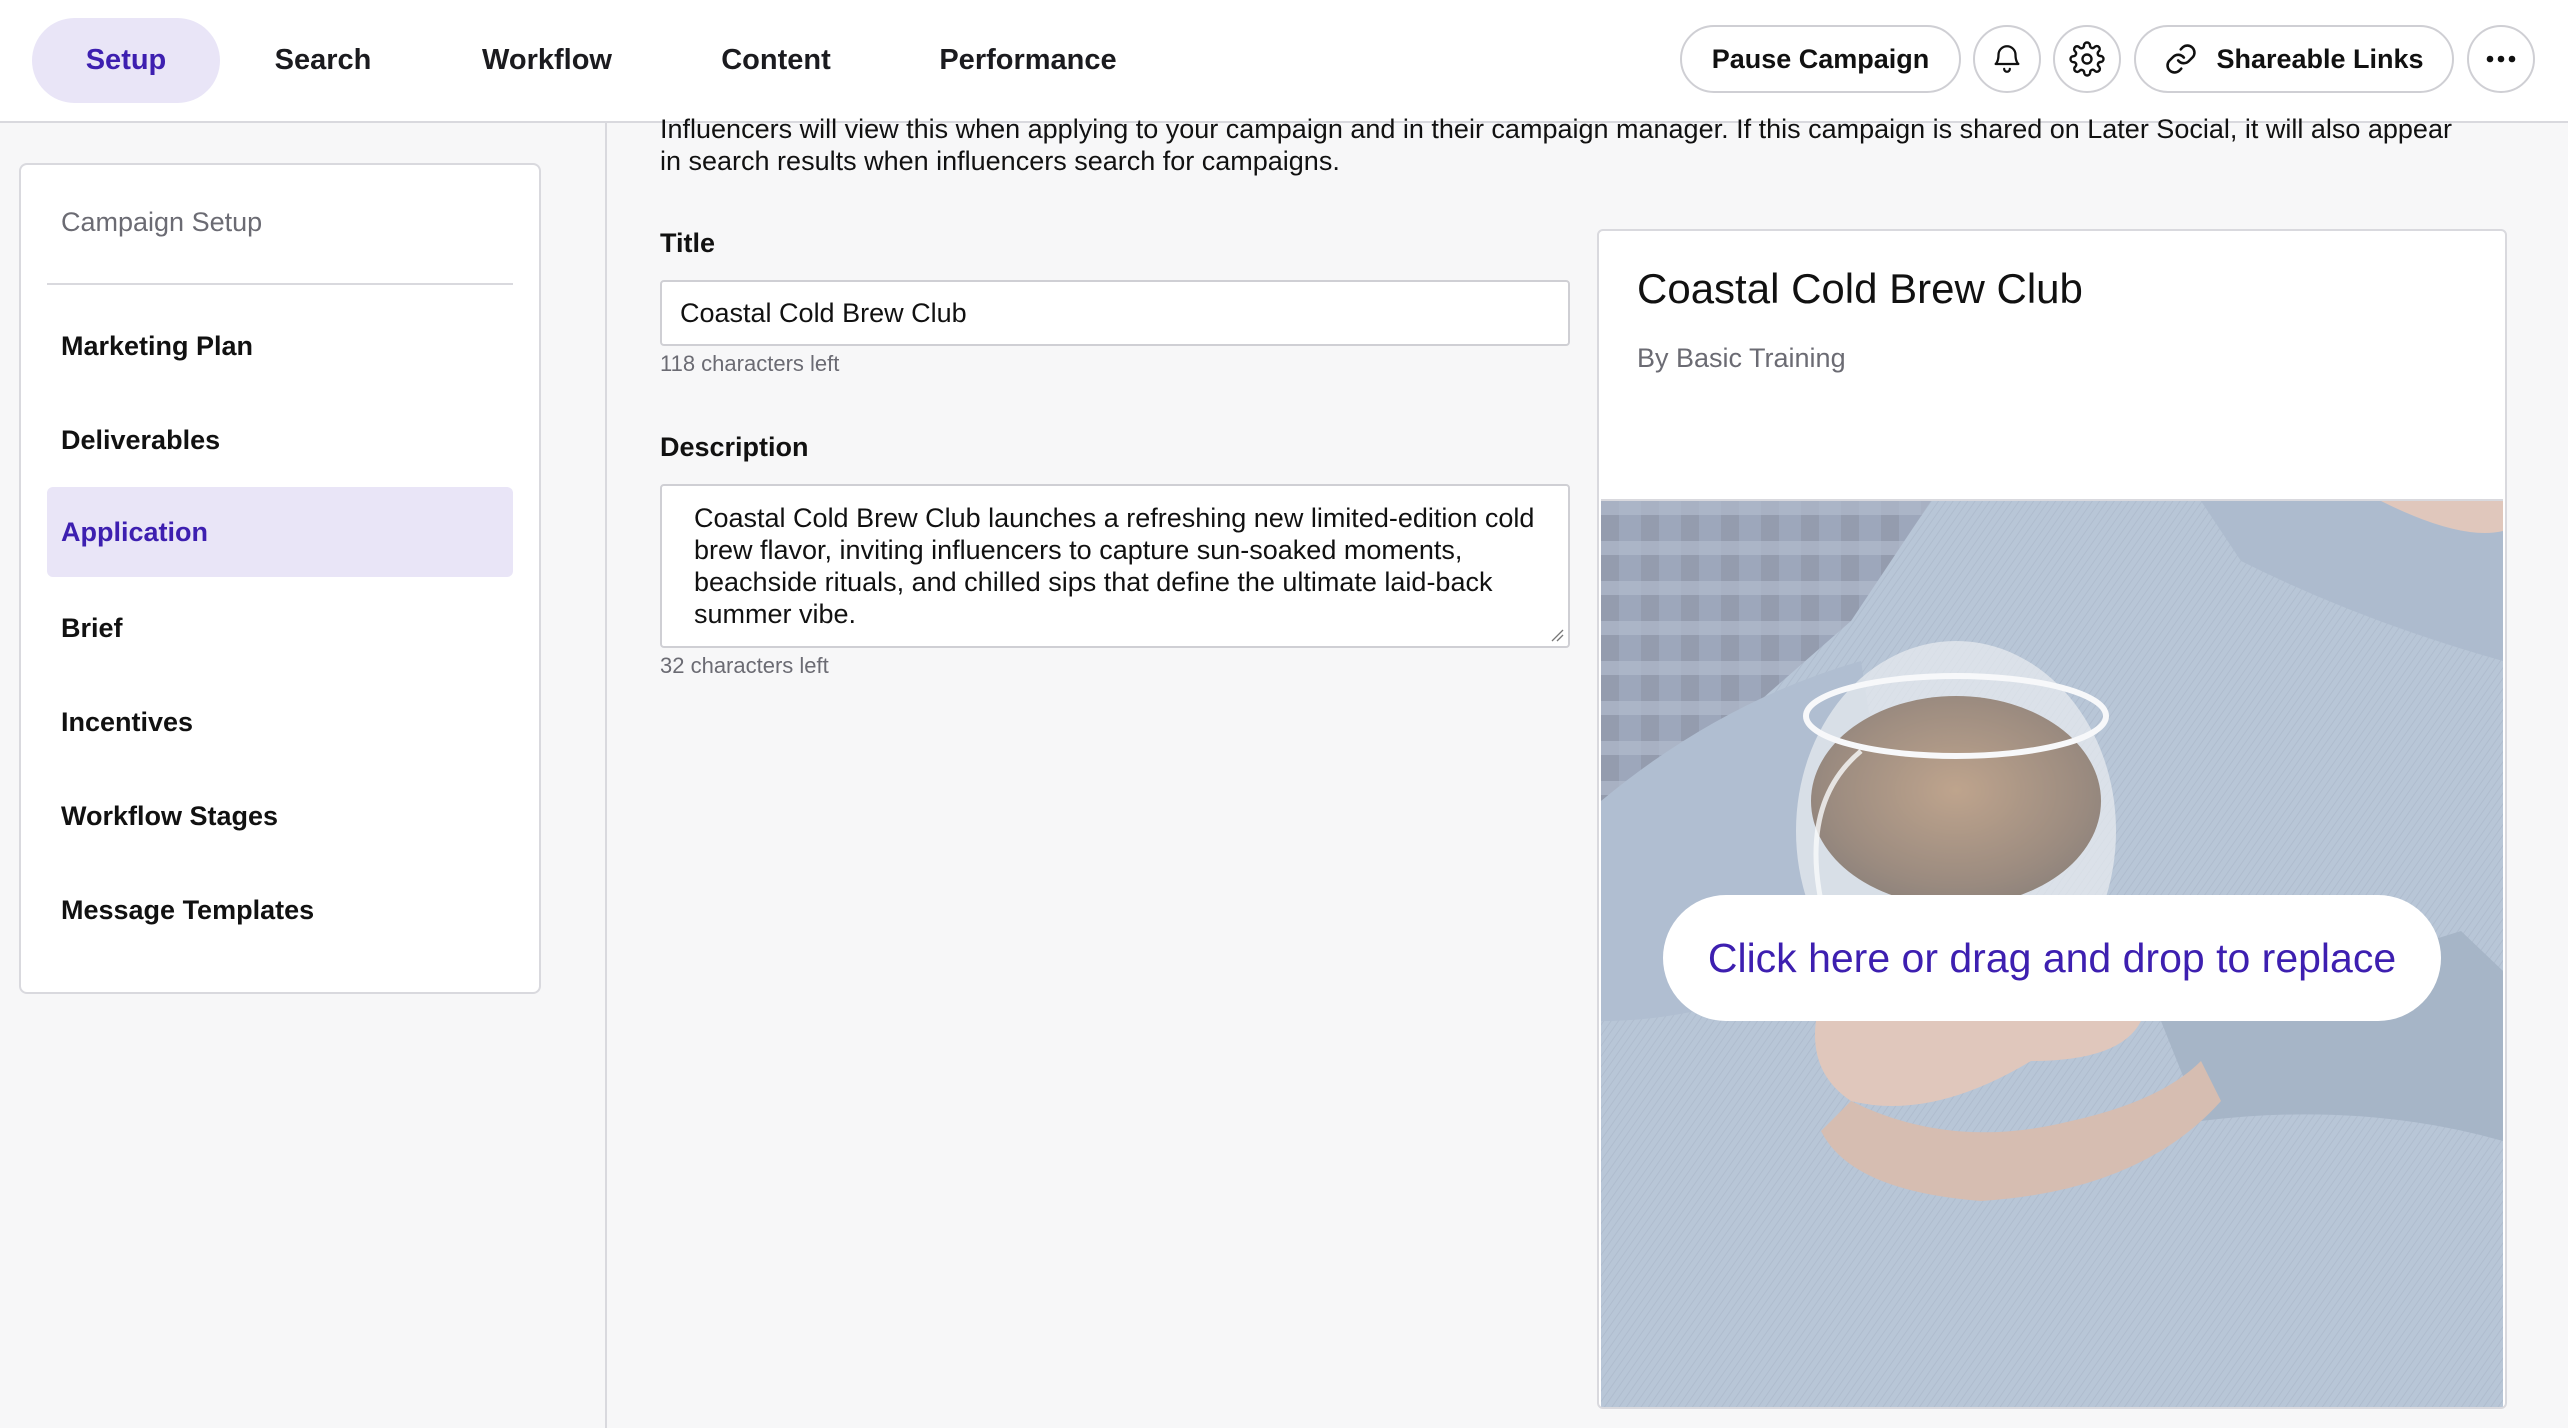 This screenshot has width=2568, height=1428. I want to click on tab-search: Search, so click(323, 60).